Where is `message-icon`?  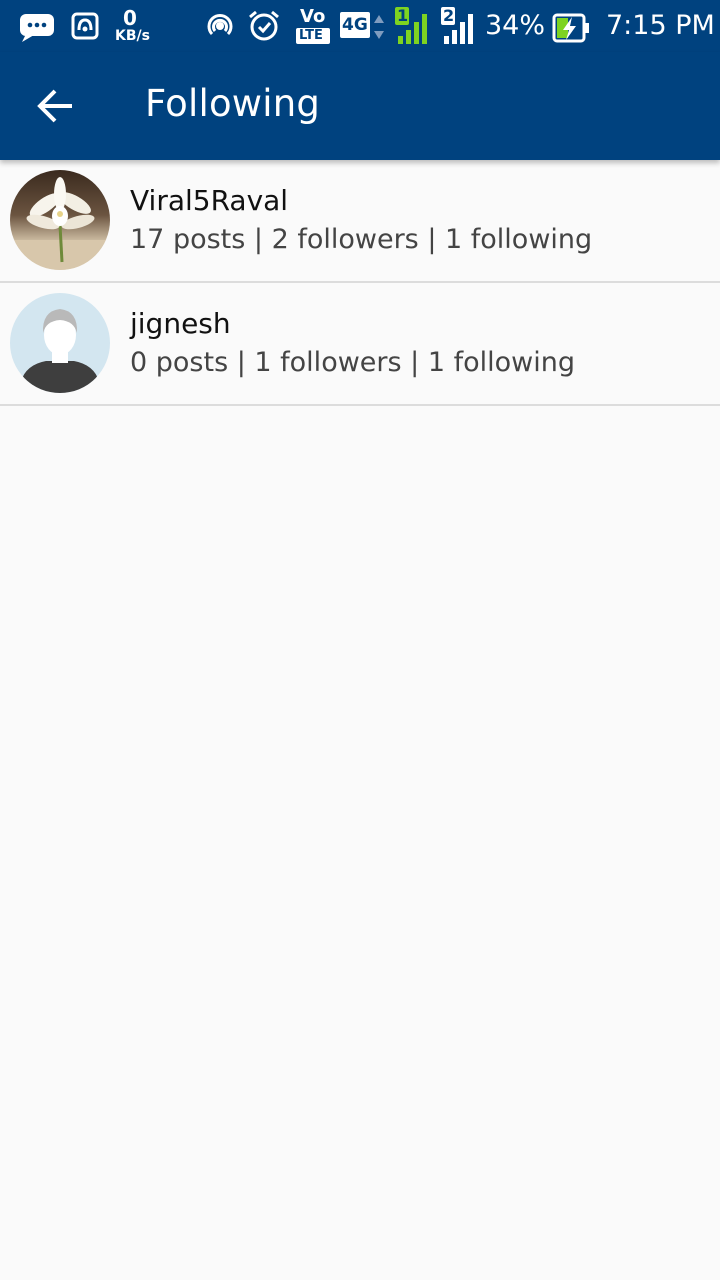
message-icon is located at coordinates (37, 28).